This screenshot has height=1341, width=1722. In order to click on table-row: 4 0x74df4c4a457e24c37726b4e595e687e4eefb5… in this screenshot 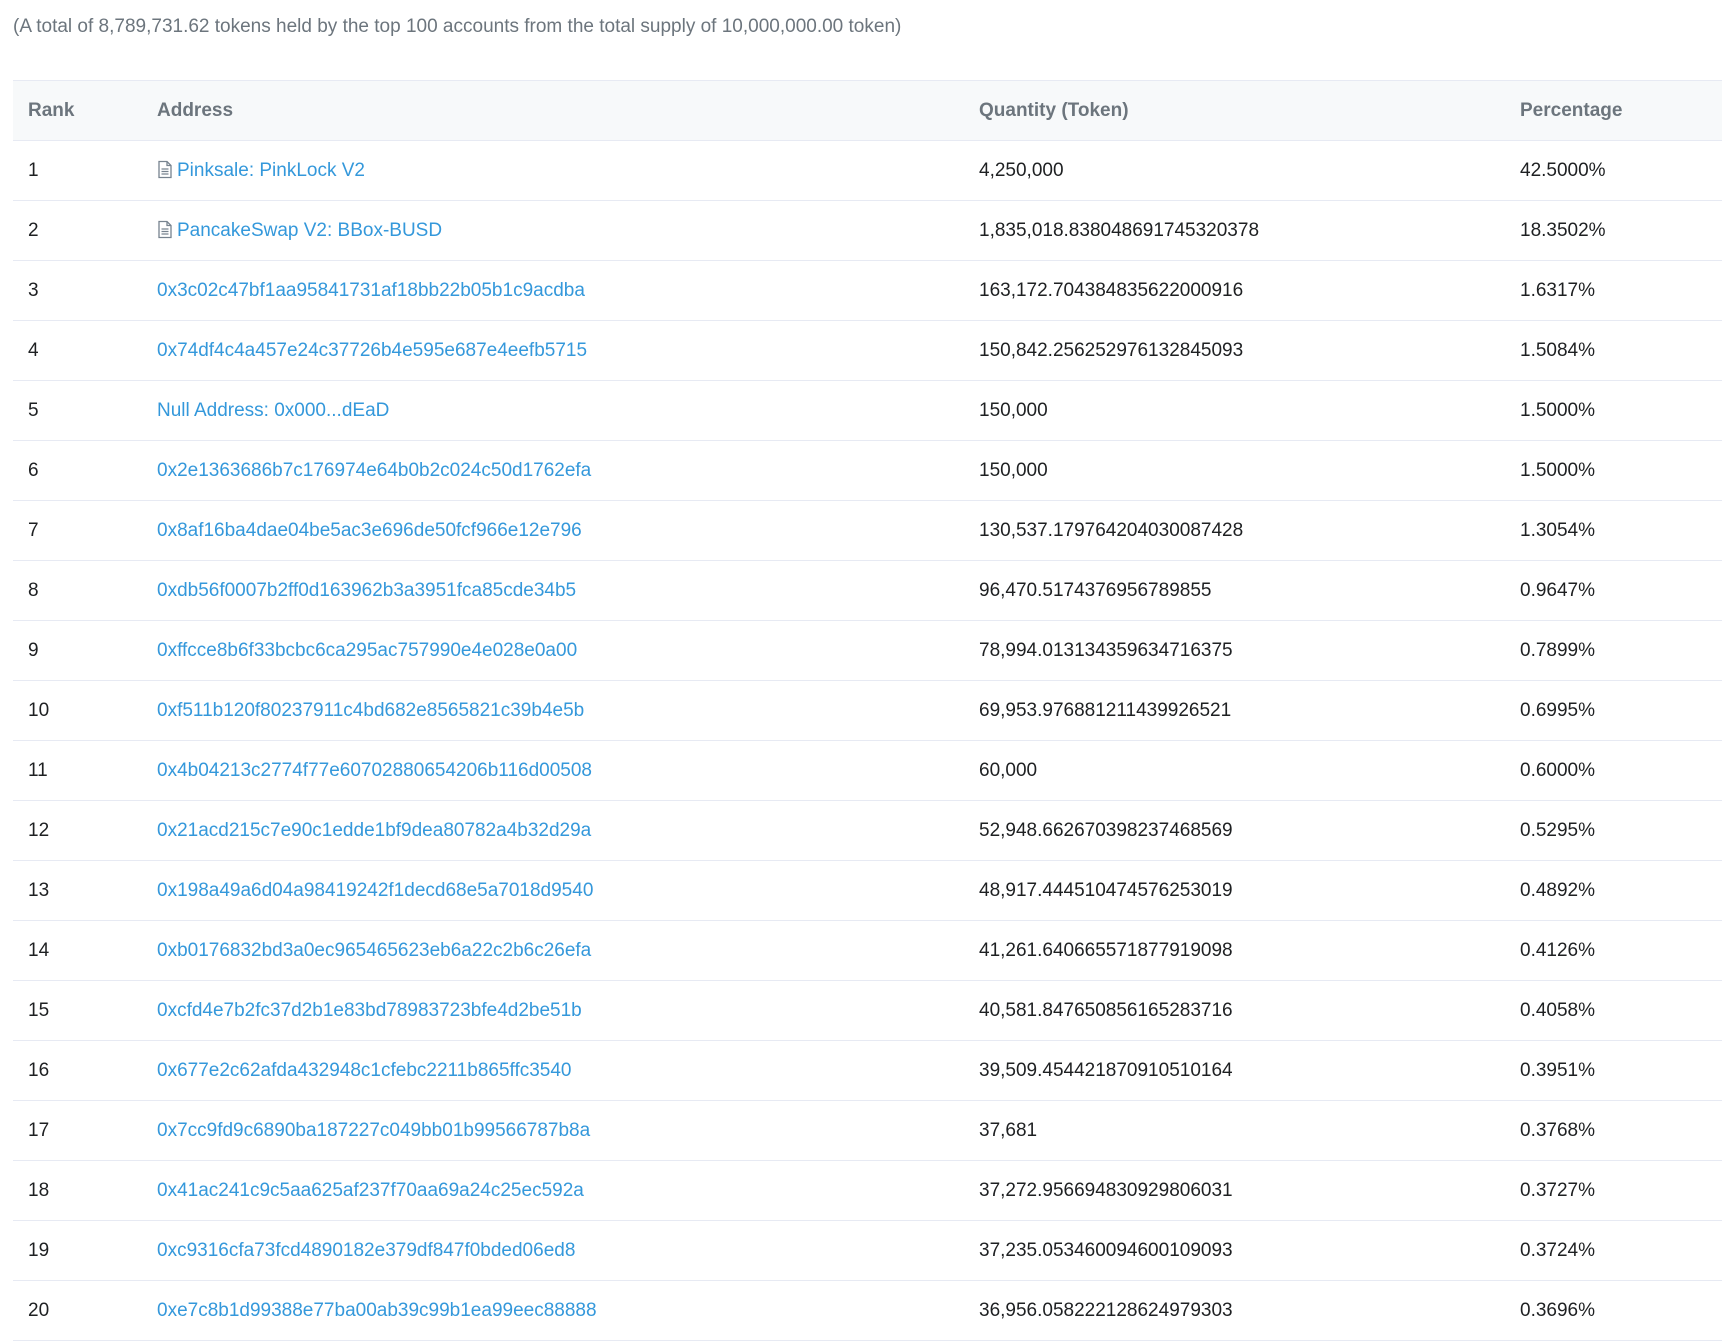, I will do `click(867, 351)`.